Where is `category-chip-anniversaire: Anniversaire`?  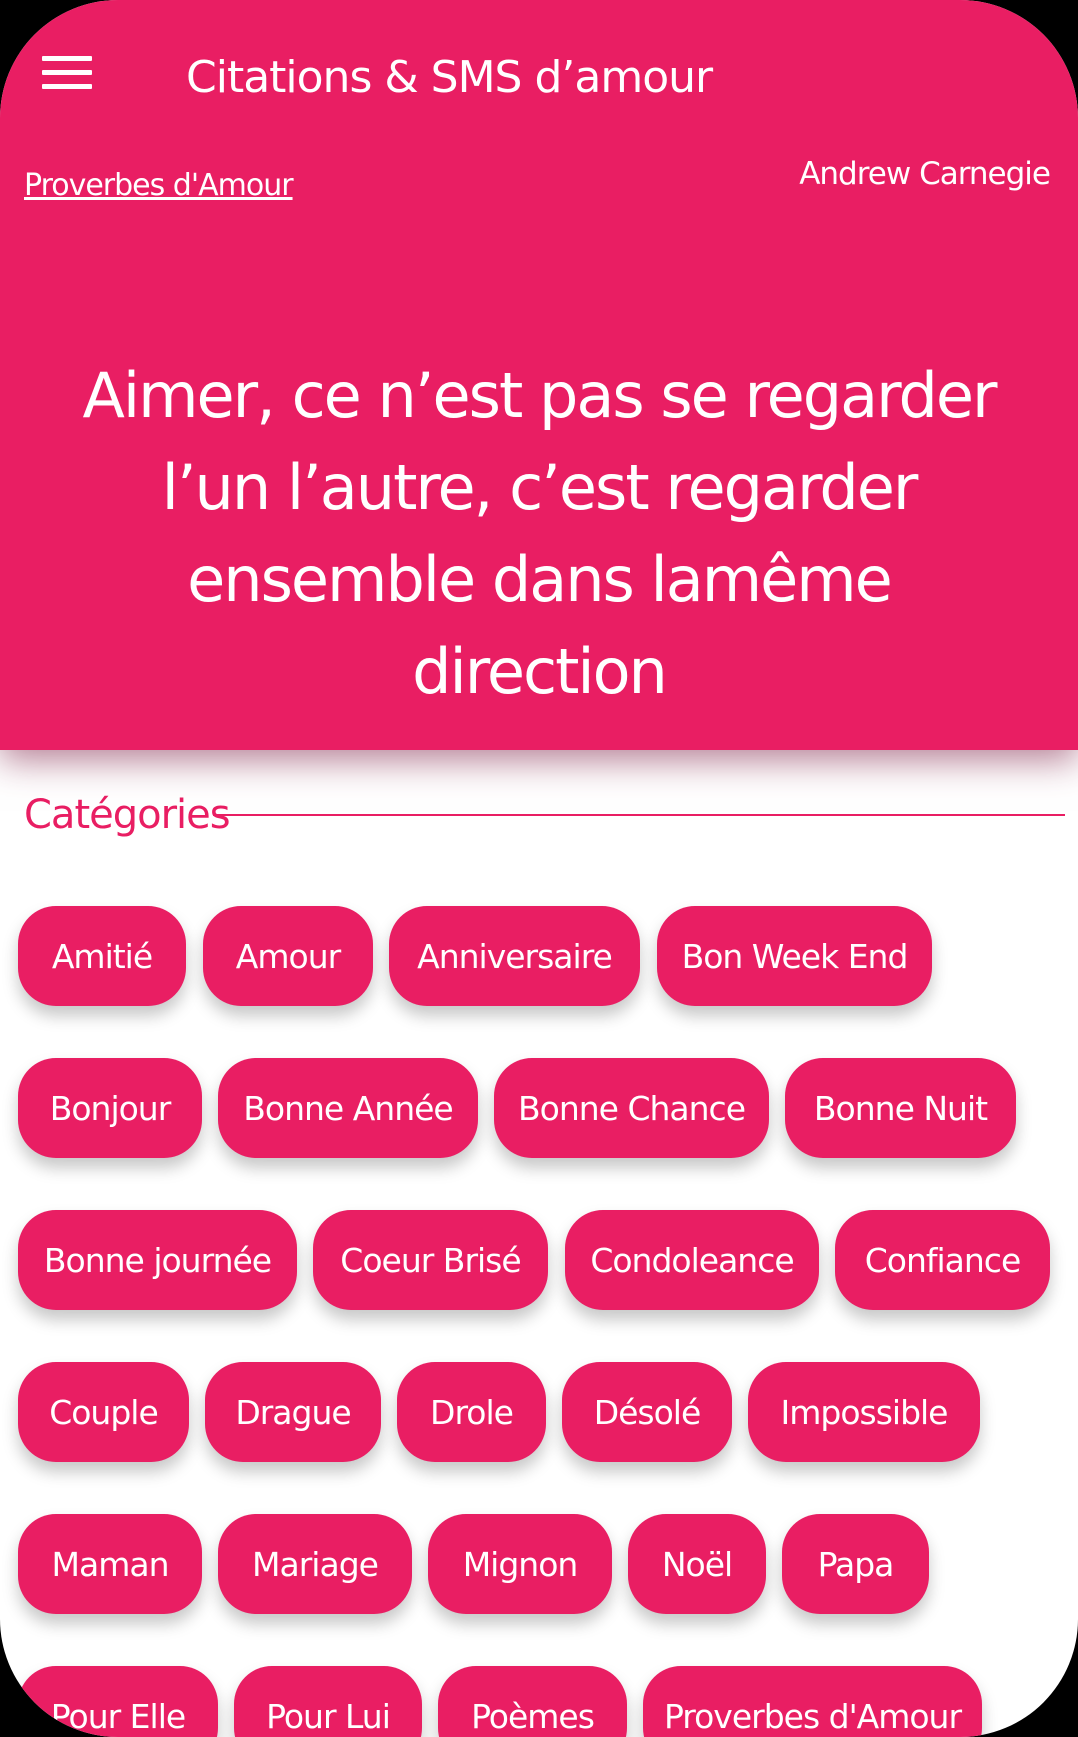 category-chip-anniversaire: Anniversaire is located at coordinates (514, 956).